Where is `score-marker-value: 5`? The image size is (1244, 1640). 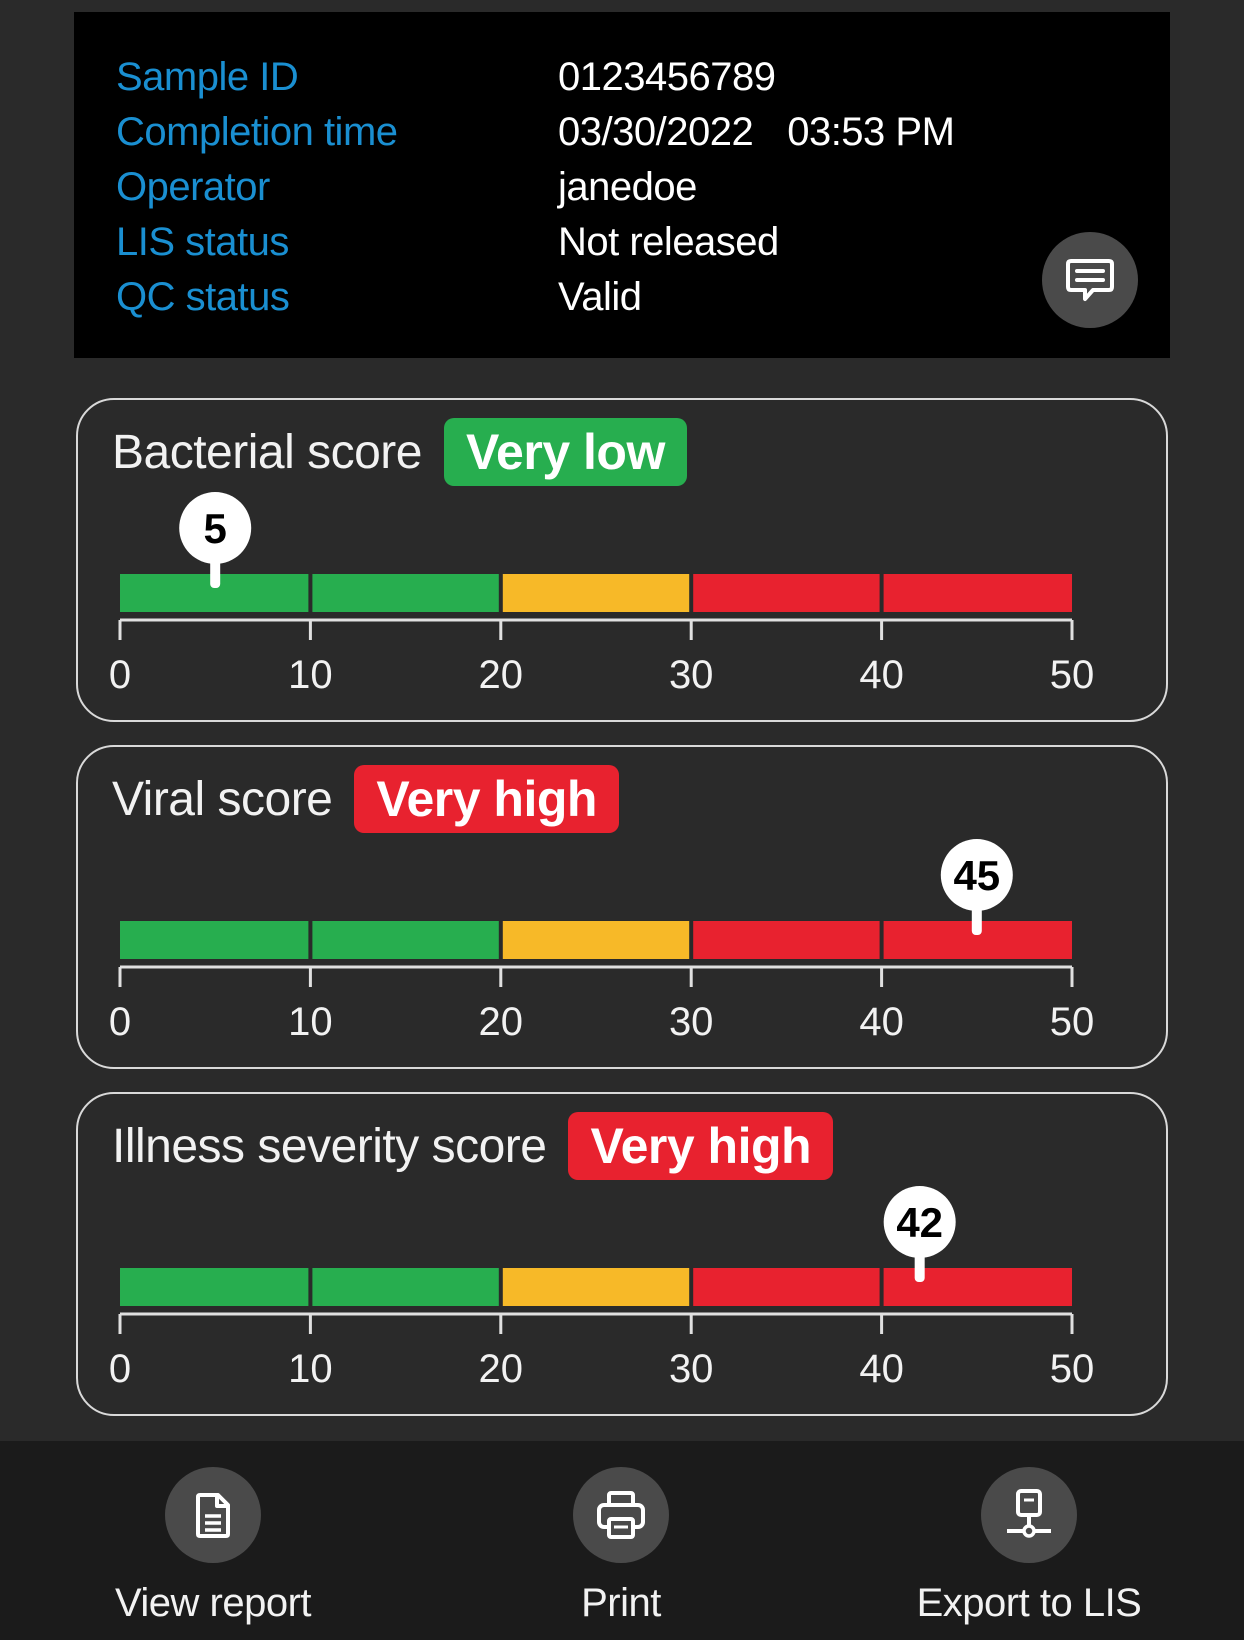 score-marker-value: 5 is located at coordinates (215, 528).